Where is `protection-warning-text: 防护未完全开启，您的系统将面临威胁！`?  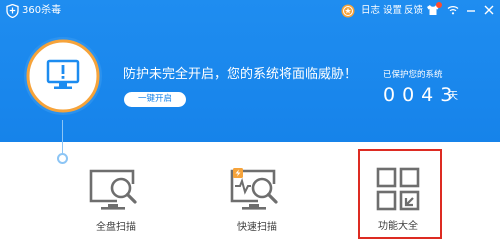 protection-warning-text: 防护未完全开启，您的系统将面临威胁！ is located at coordinates (240, 74).